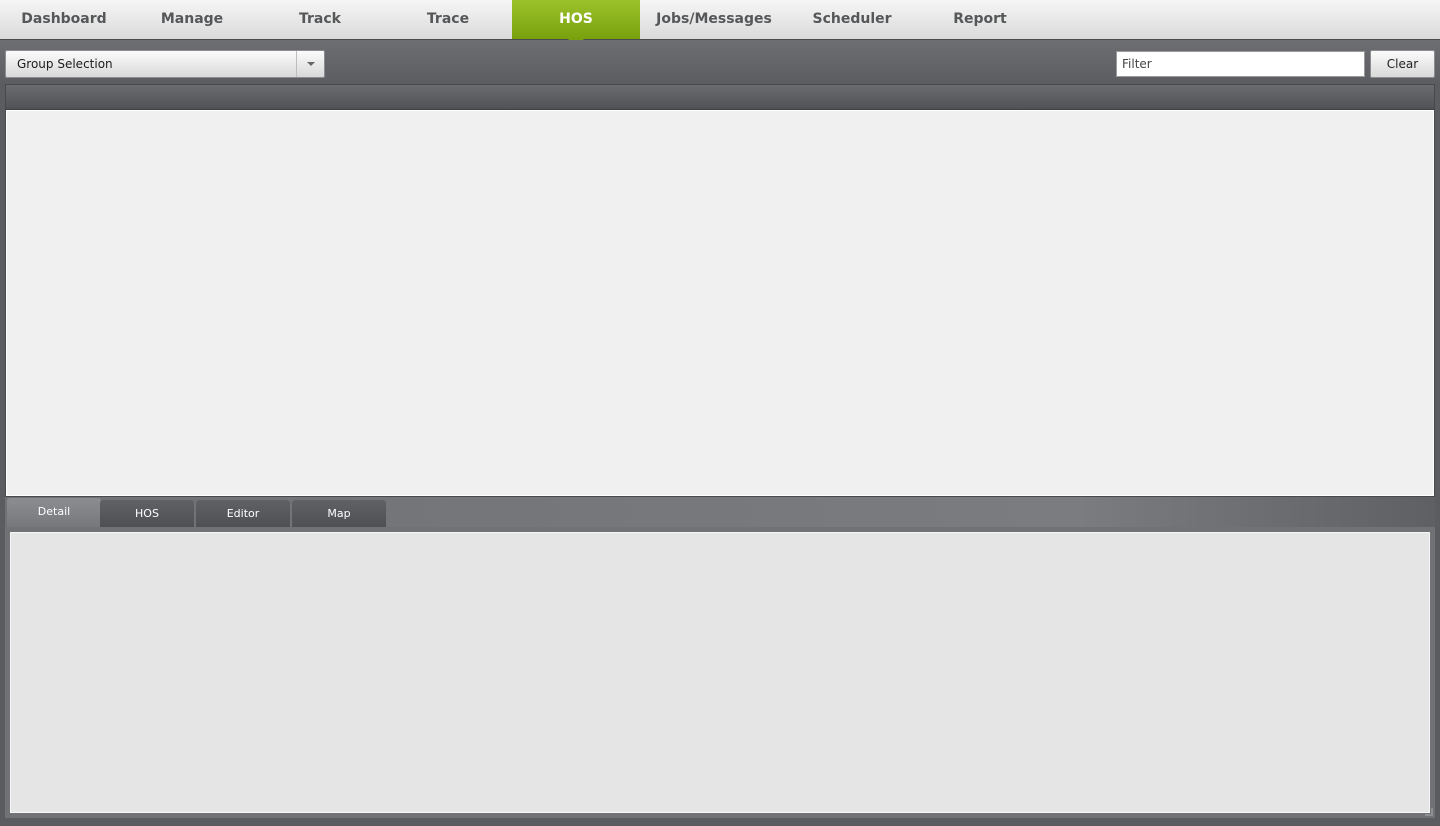 This screenshot has width=1440, height=826. Describe the element at coordinates (720, 97) in the screenshot. I see `grid-header` at that location.